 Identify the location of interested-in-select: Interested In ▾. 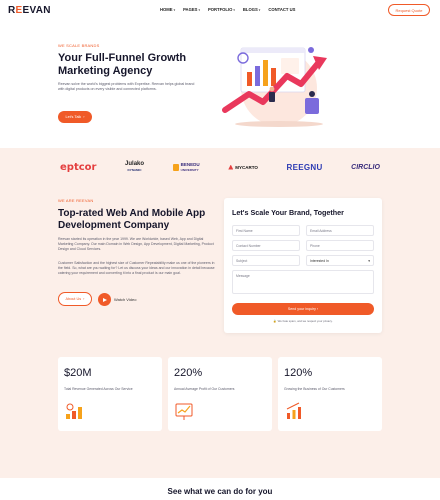
(340, 260).